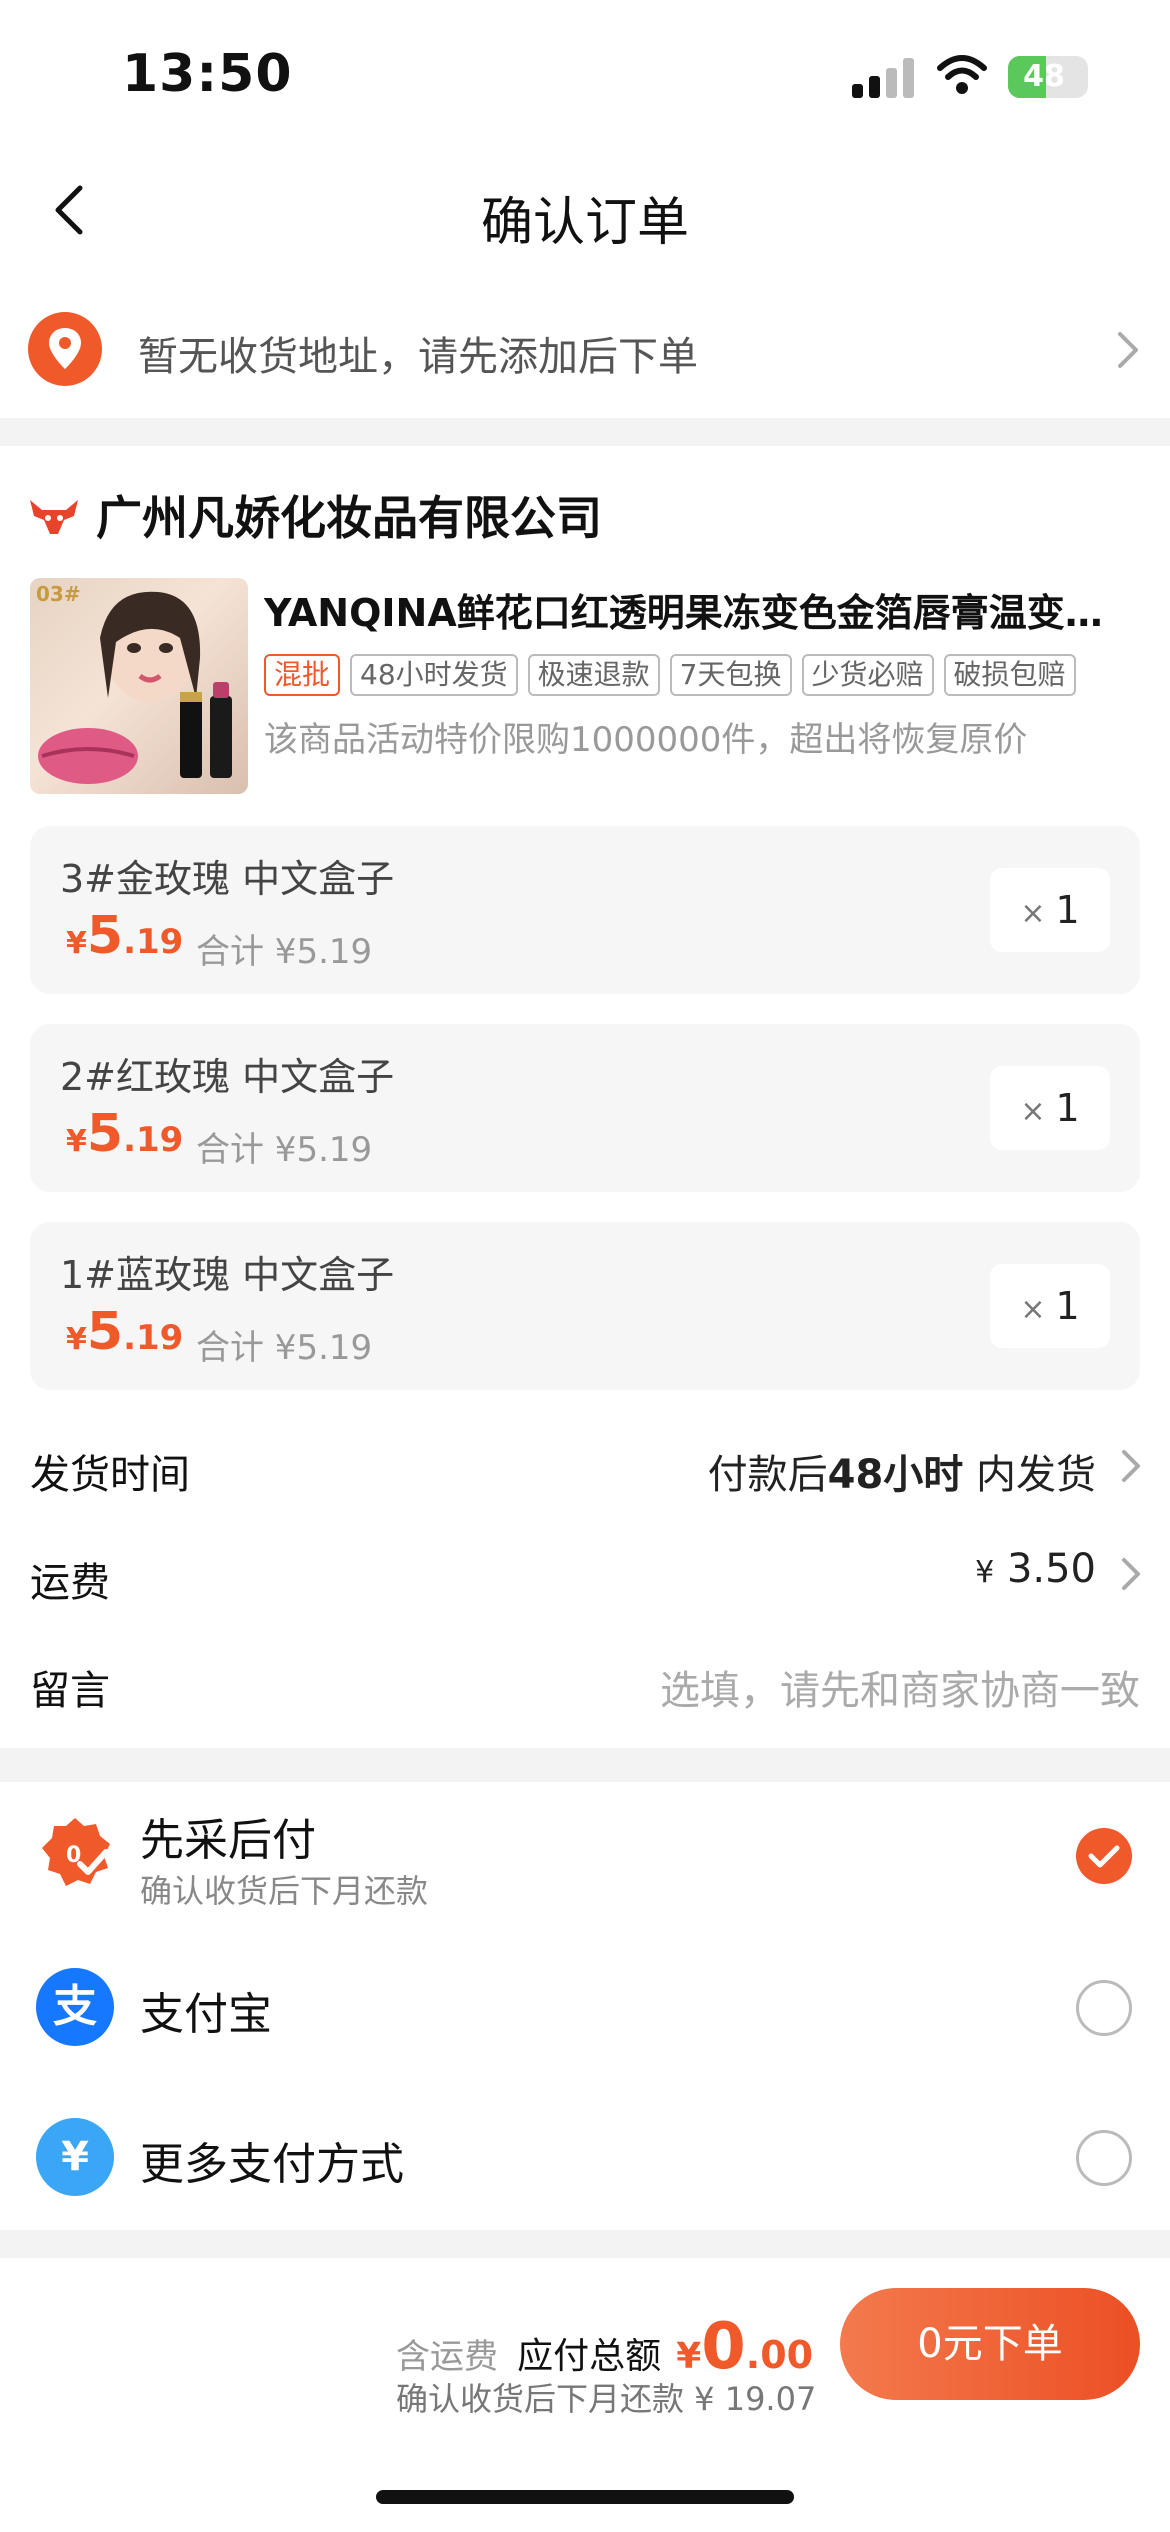 Image resolution: width=1170 pixels, height=2532 pixels. I want to click on shop-name: 广州凡娇化妆品有限公司, so click(349, 515).